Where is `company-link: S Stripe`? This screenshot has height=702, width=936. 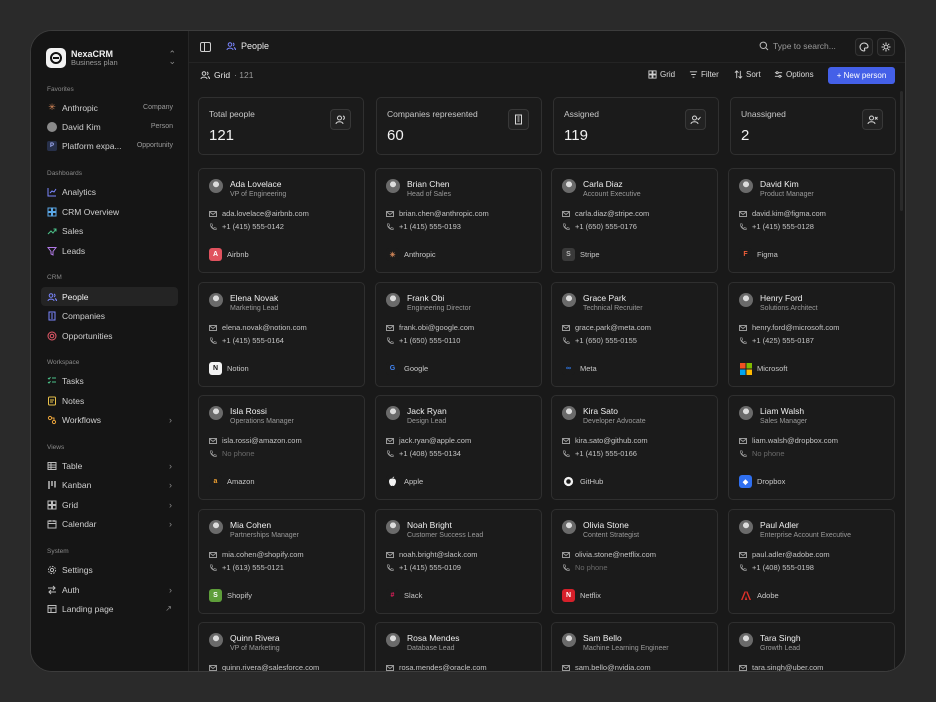 company-link: S Stripe is located at coordinates (581, 254).